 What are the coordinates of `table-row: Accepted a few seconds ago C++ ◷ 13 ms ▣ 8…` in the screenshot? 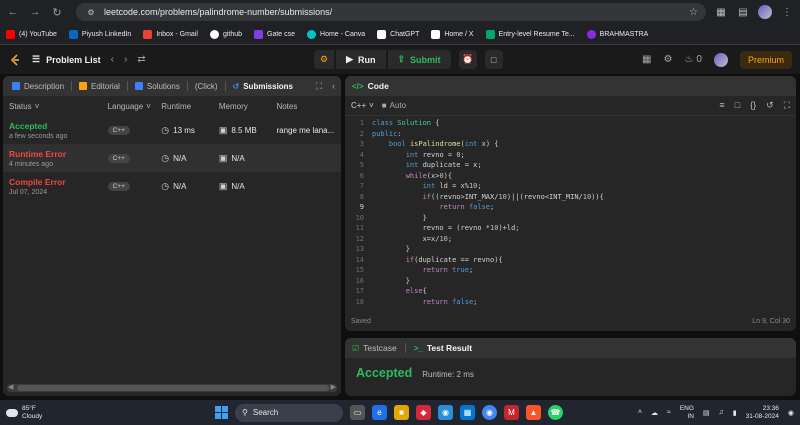 It's located at (172, 130).